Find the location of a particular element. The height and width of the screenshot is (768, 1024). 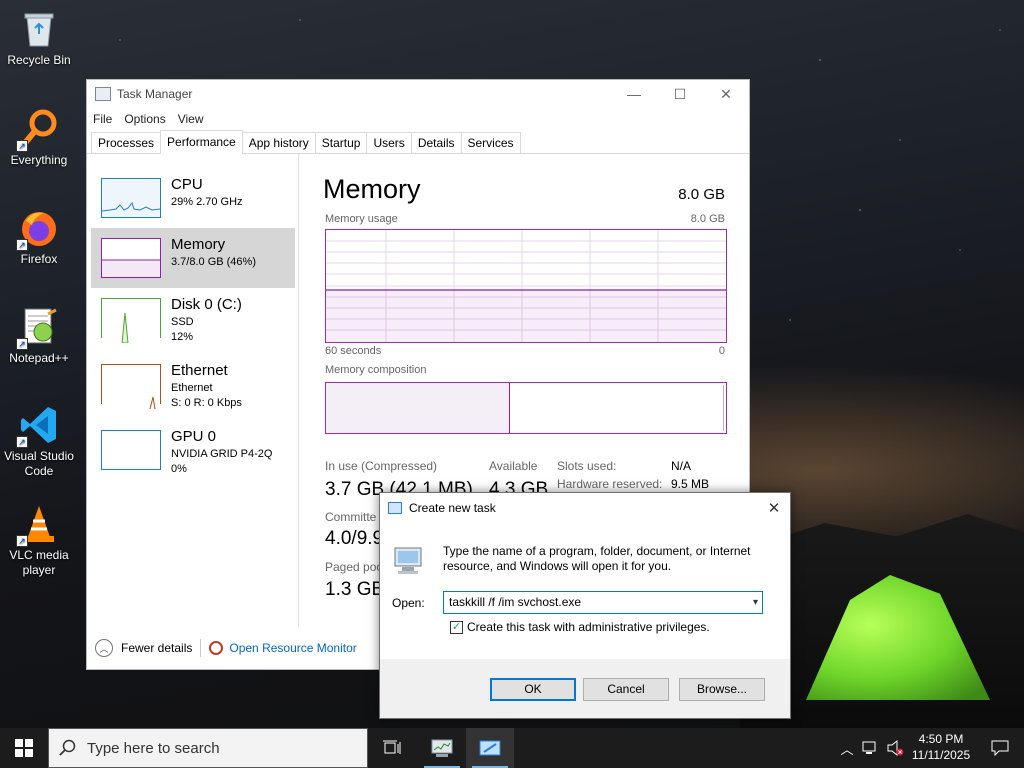

dialog-title: Create new task is located at coordinates (452, 507).